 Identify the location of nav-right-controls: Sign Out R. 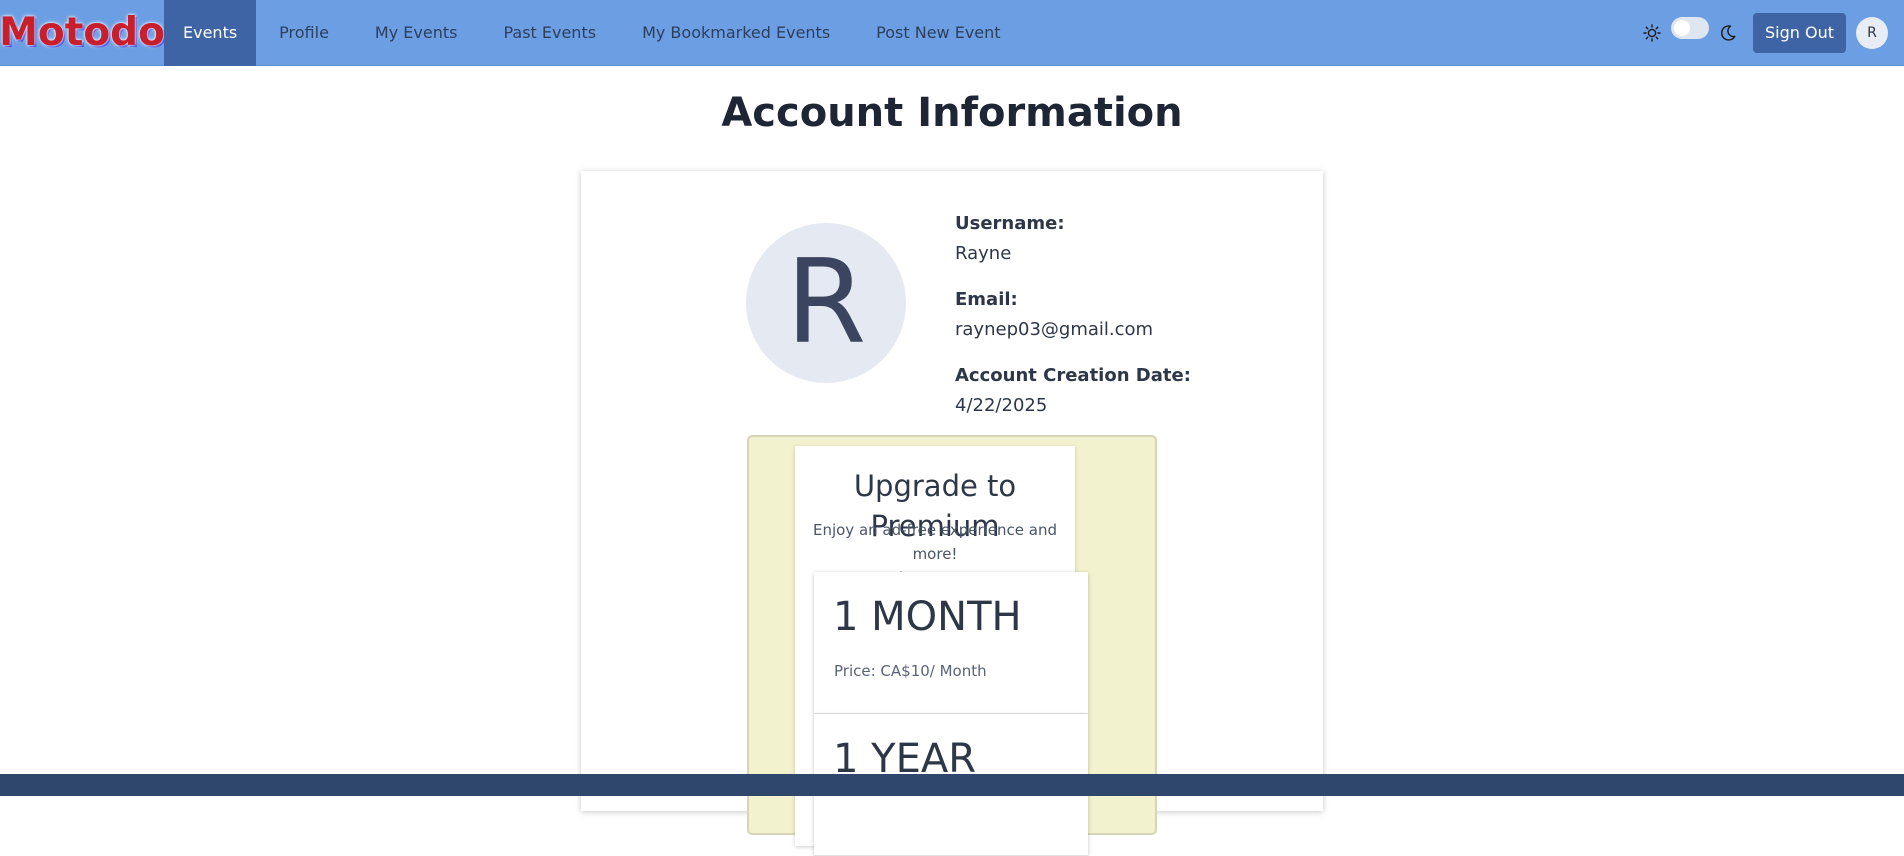
(1772, 32).